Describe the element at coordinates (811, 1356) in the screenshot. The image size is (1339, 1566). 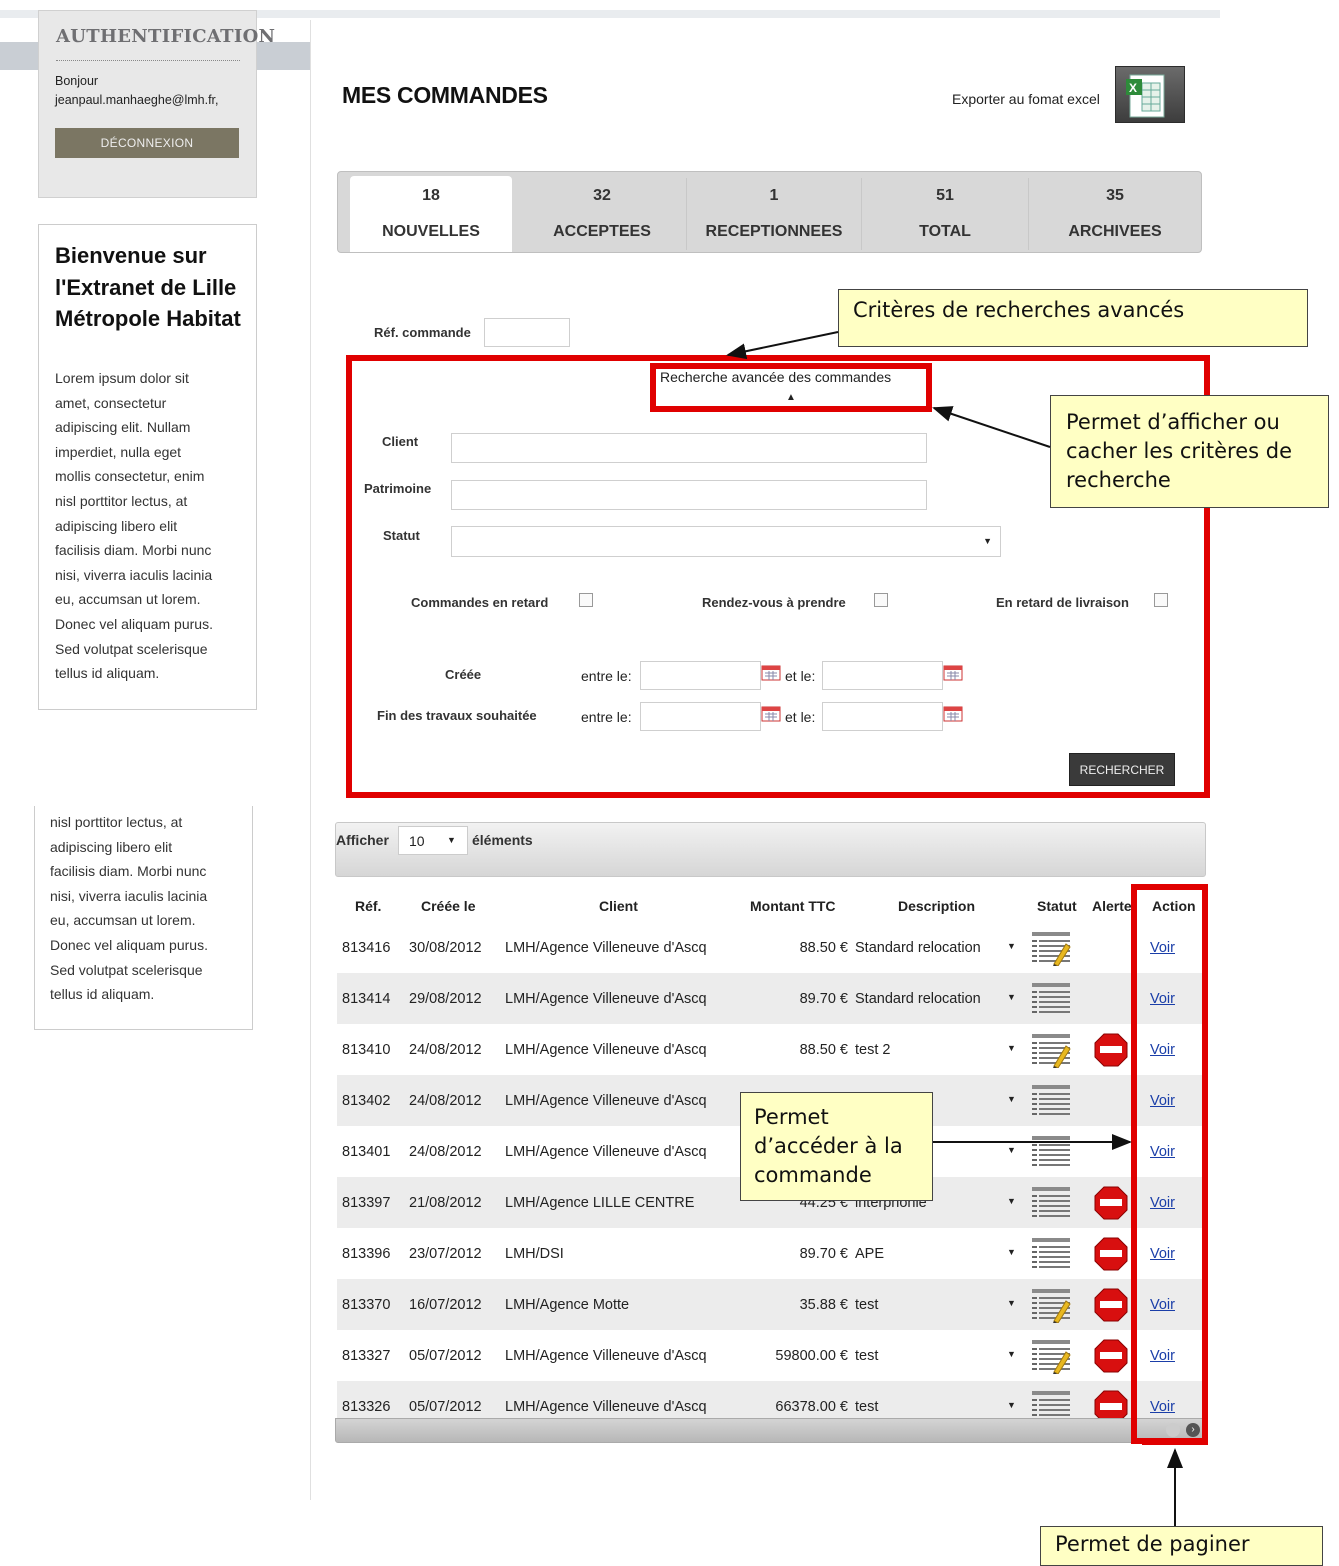
I see `cell-amount: 59800.00 €` at that location.